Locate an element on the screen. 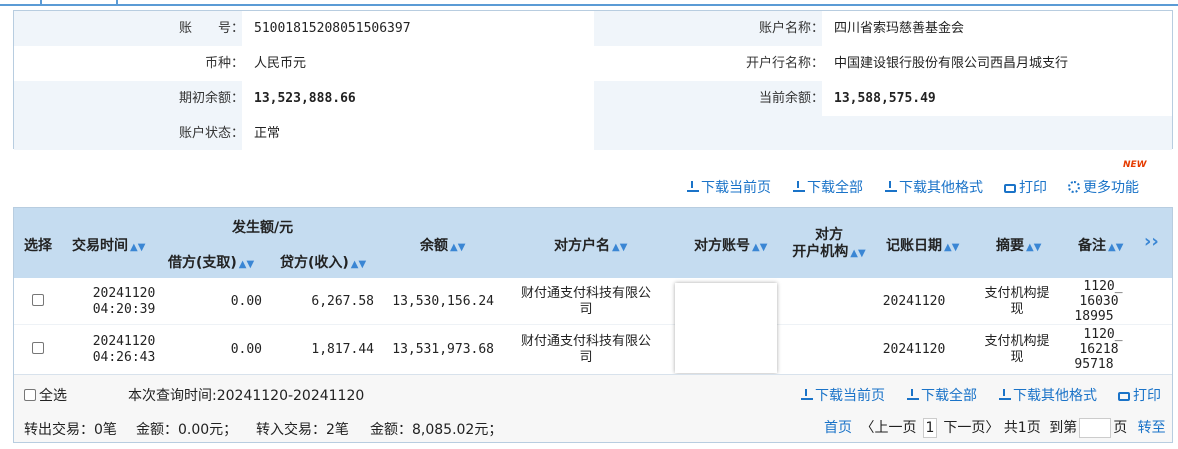 This screenshot has height=449, width=1178. header-counterparty-name: 对方户名 ▲▼ is located at coordinates (590, 245).